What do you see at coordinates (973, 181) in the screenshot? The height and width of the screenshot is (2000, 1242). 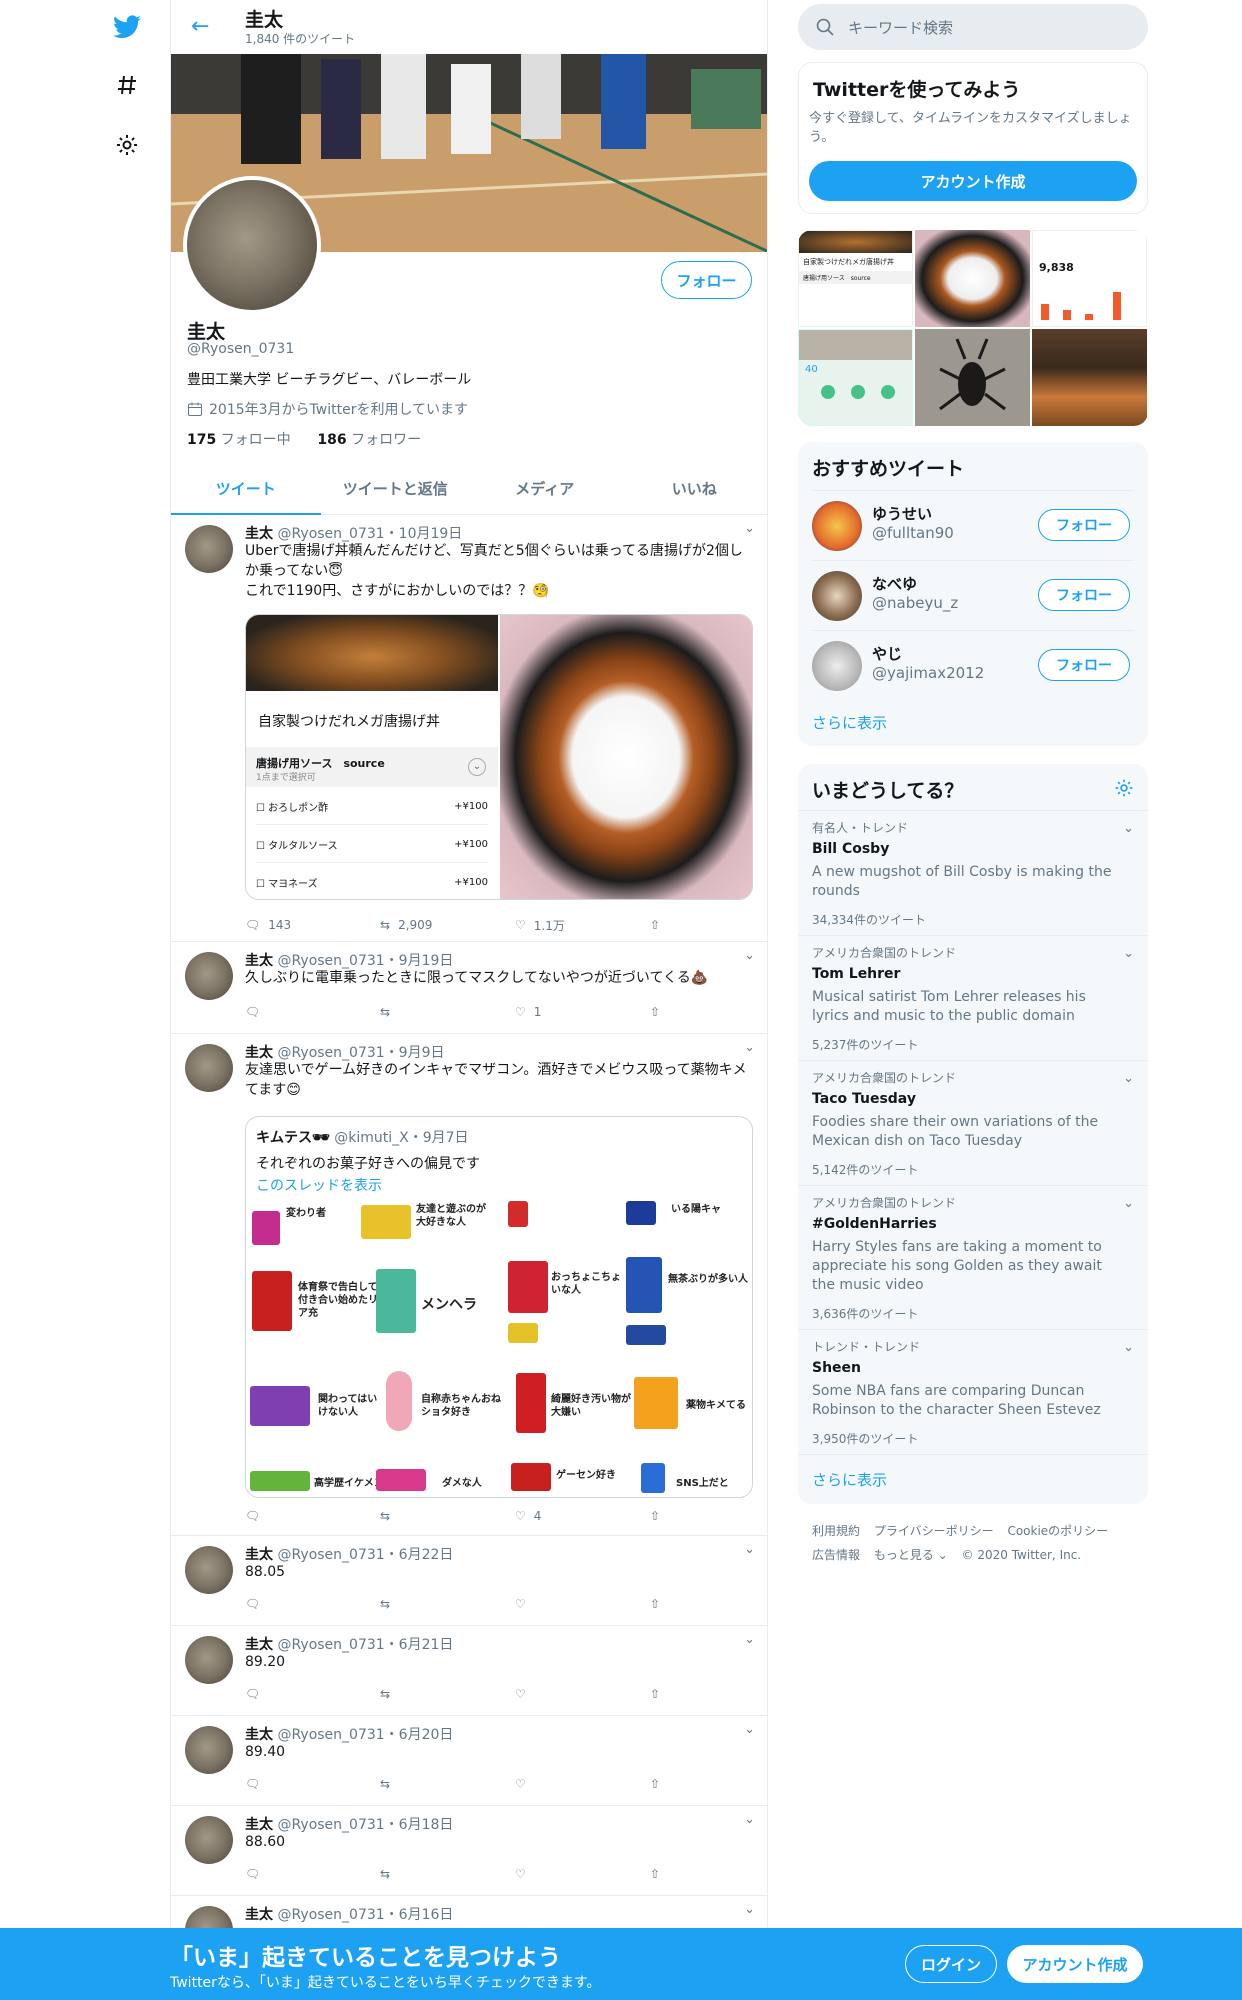 I see `create-account-button: アカウント作成` at bounding box center [973, 181].